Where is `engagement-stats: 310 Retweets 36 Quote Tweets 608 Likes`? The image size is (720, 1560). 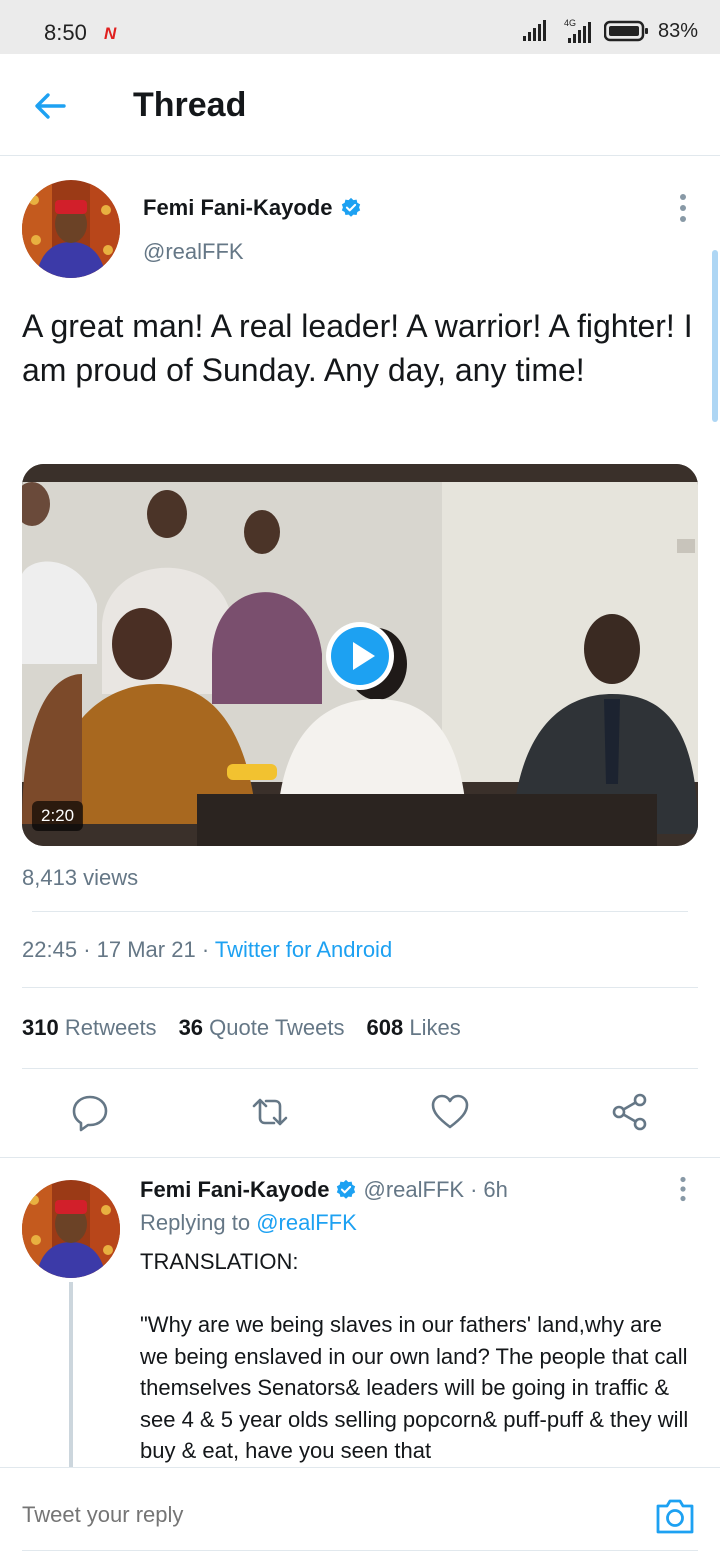 engagement-stats: 310 Retweets 36 Quote Tweets 608 Likes is located at coordinates (241, 1028).